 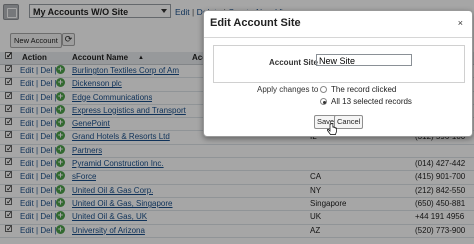 What do you see at coordinates (371, 101) in the screenshot?
I see `all-selected-label: All 13 selected records` at bounding box center [371, 101].